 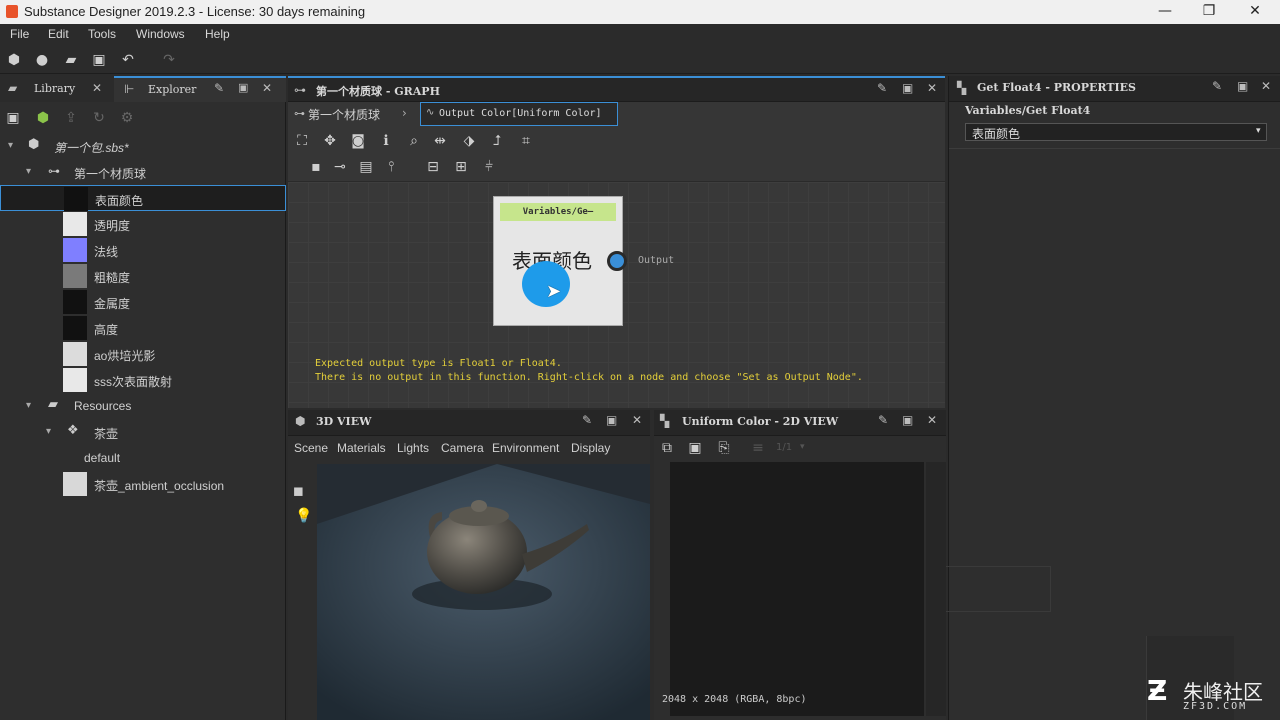 I want to click on 2d-viewport, so click(x=797, y=589).